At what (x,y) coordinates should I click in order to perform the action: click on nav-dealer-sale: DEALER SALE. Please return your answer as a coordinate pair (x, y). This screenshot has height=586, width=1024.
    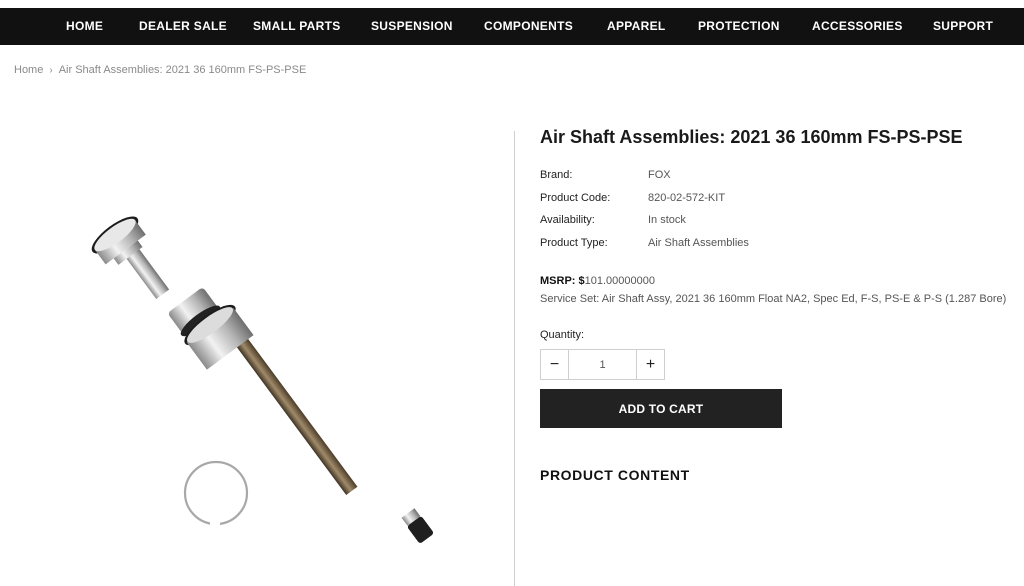
    Looking at the image, I should click on (183, 26).